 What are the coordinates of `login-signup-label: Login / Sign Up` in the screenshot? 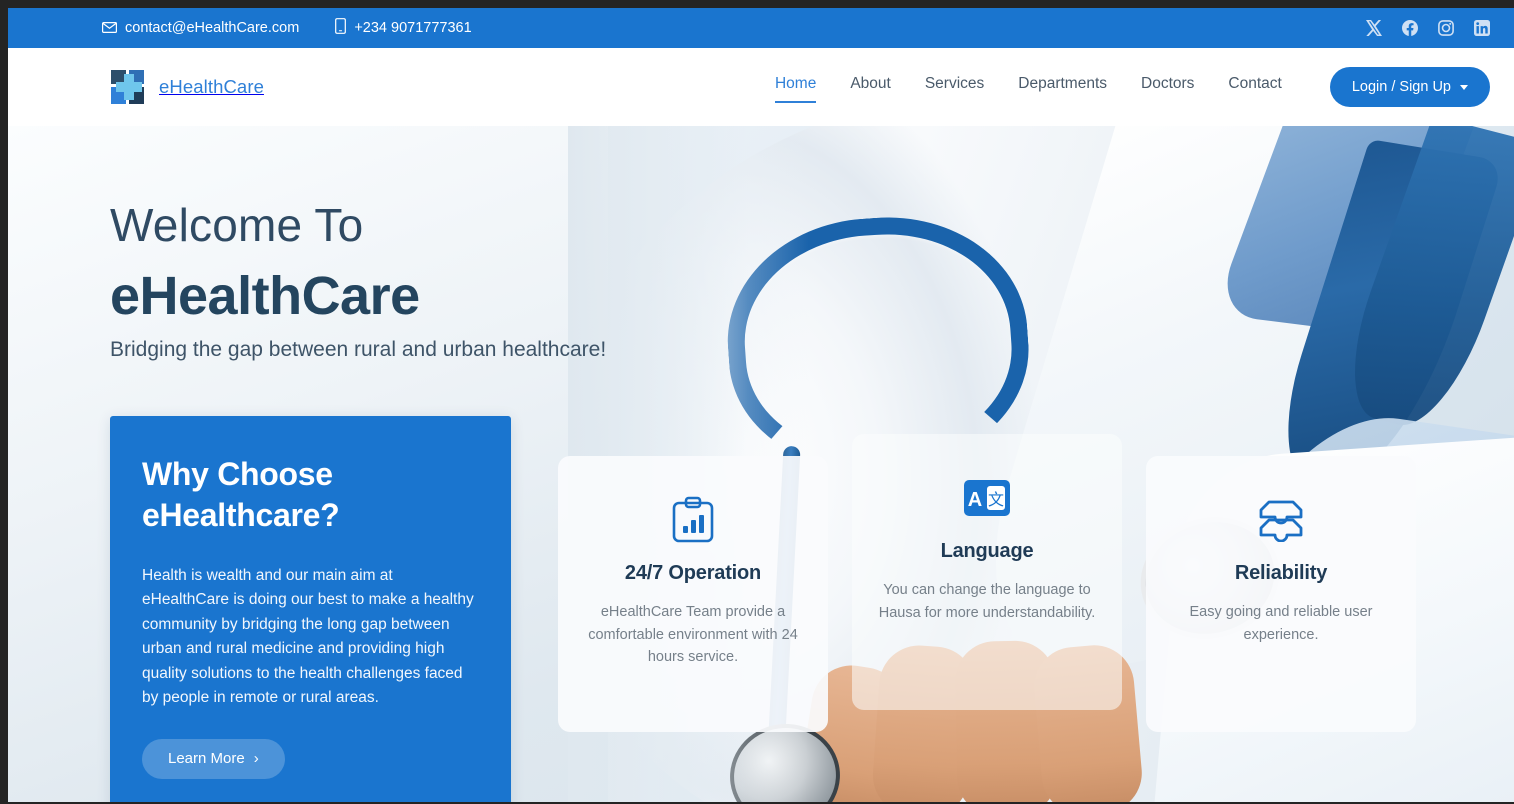 It's located at (1401, 87).